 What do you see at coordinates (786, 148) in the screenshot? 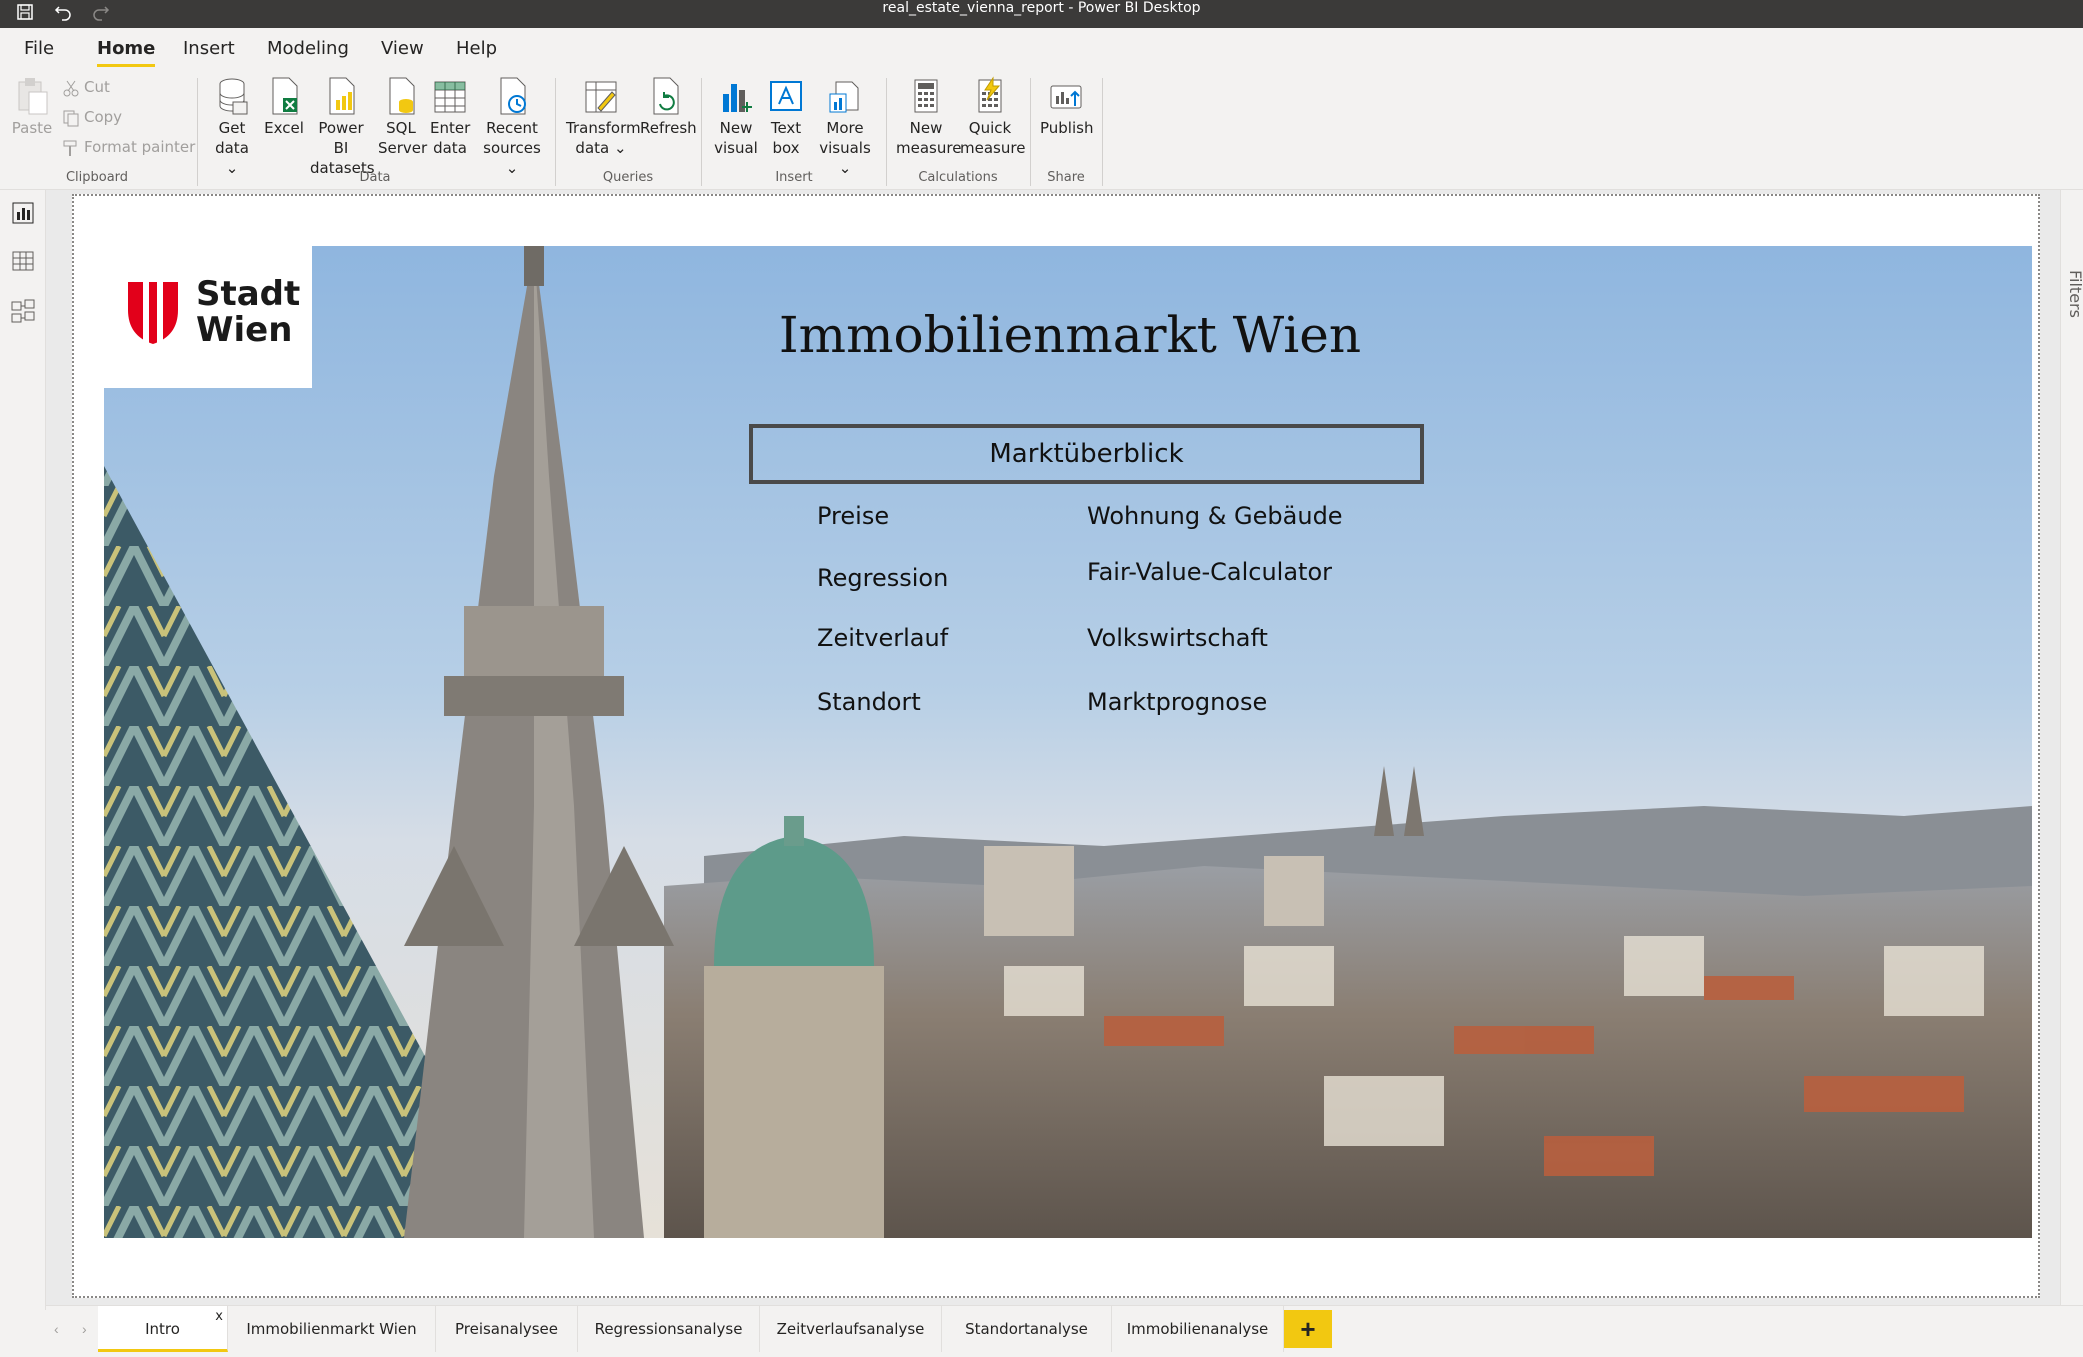
I see `text-box-label-2: box` at bounding box center [786, 148].